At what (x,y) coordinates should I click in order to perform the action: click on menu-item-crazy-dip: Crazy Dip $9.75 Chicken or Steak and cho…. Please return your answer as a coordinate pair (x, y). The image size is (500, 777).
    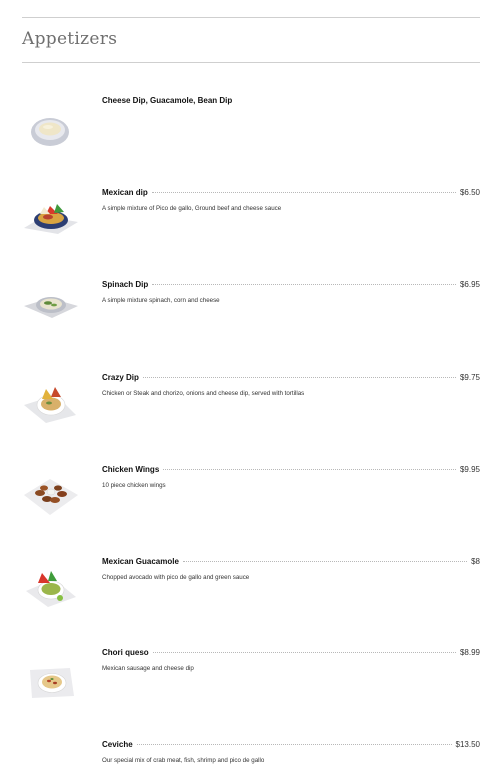
    Looking at the image, I should click on (250, 413).